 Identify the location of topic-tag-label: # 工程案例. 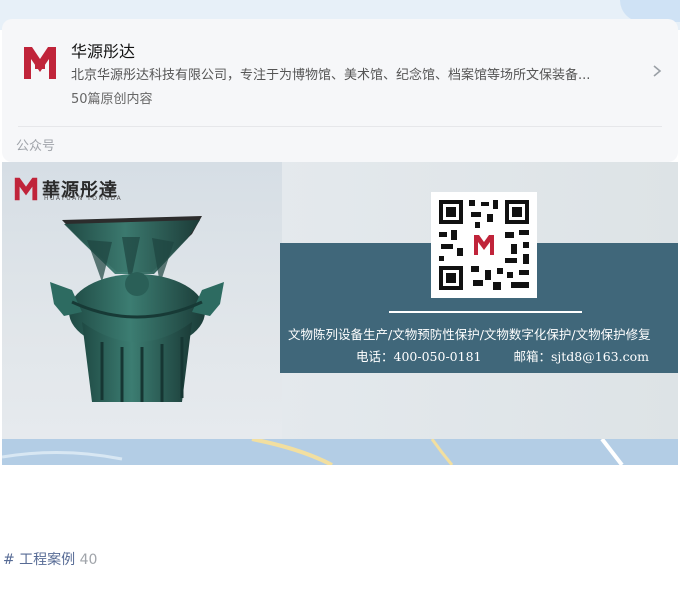
(39, 560).